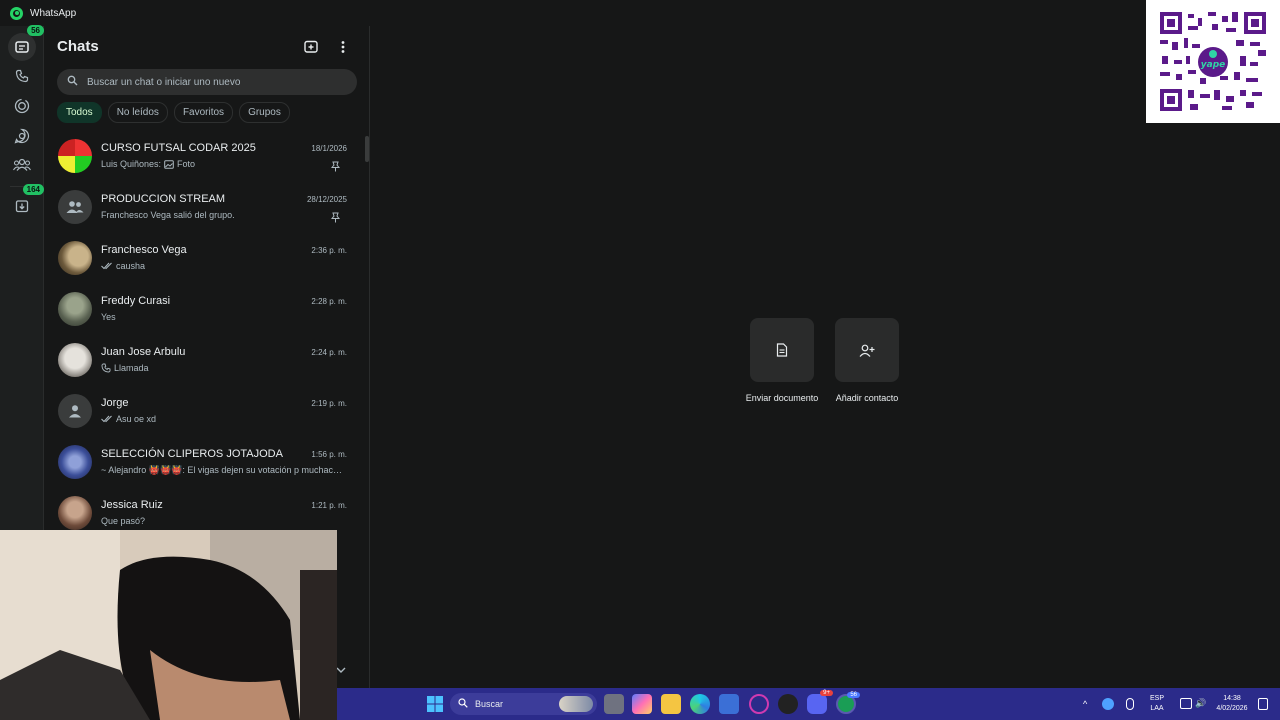  Describe the element at coordinates (264, 112) in the screenshot. I see `filter-groups: Grupos` at that location.